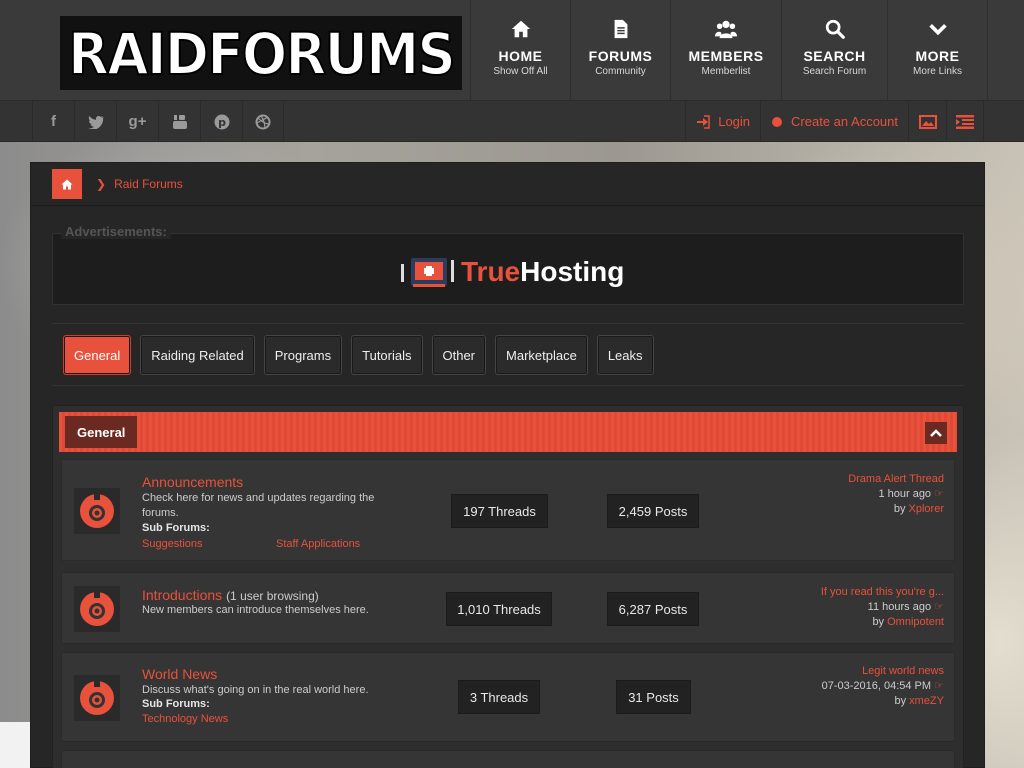  I want to click on ad-brand-part2: Hosting, so click(572, 271).